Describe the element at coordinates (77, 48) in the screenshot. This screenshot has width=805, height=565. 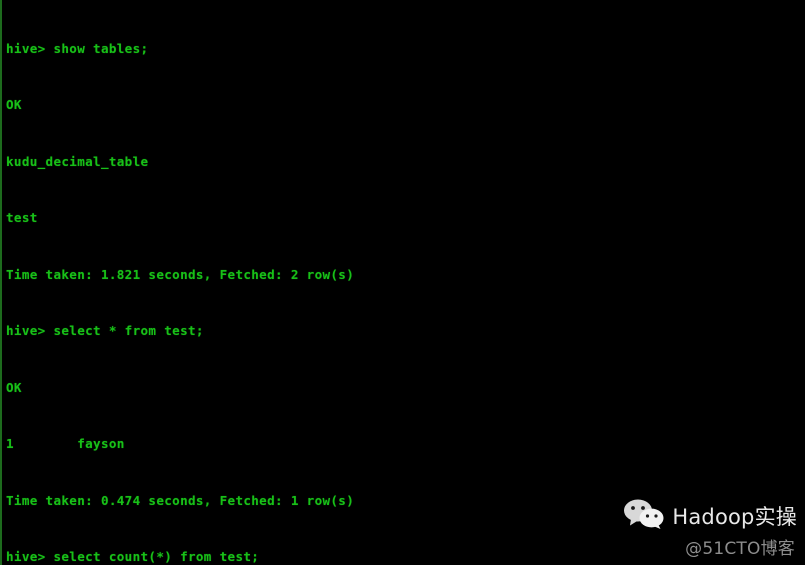
I see `terminal-line: hive> show tables;` at that location.